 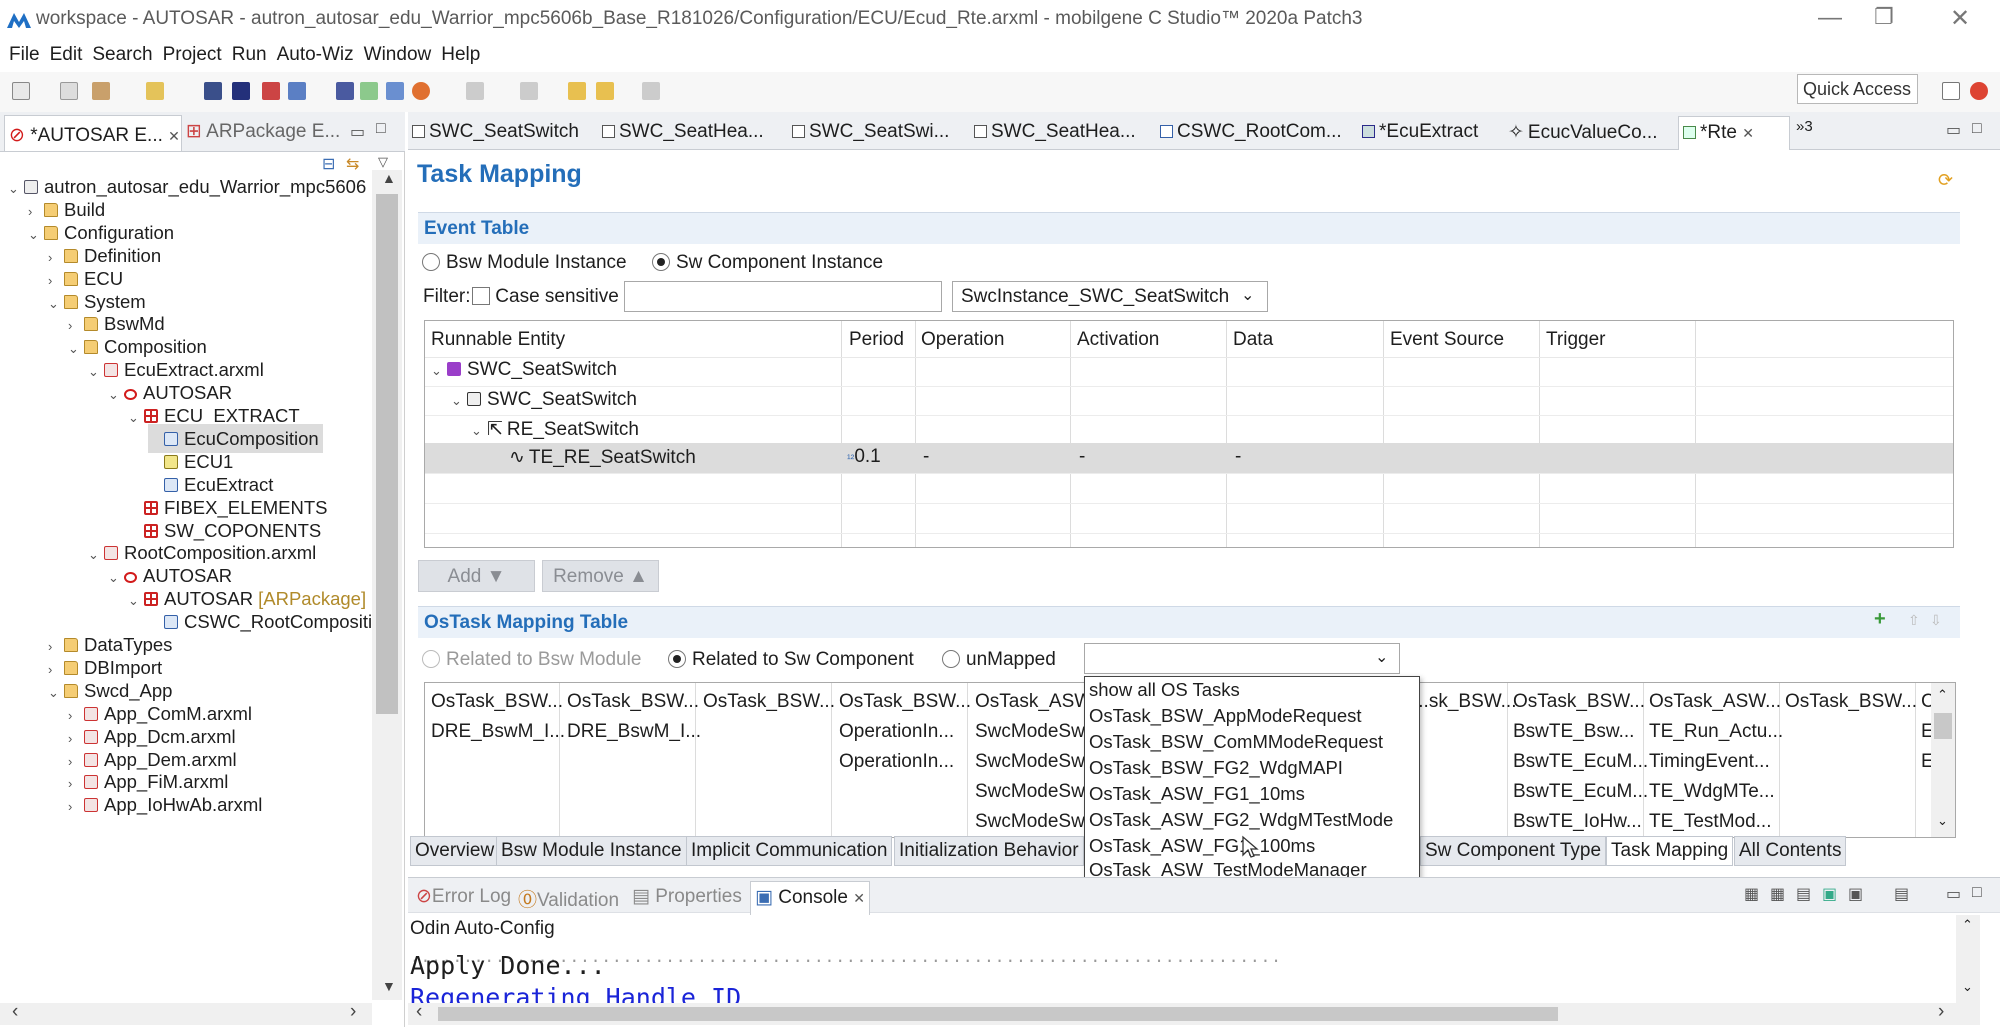 I want to click on menu-help: Help, so click(x=460, y=55).